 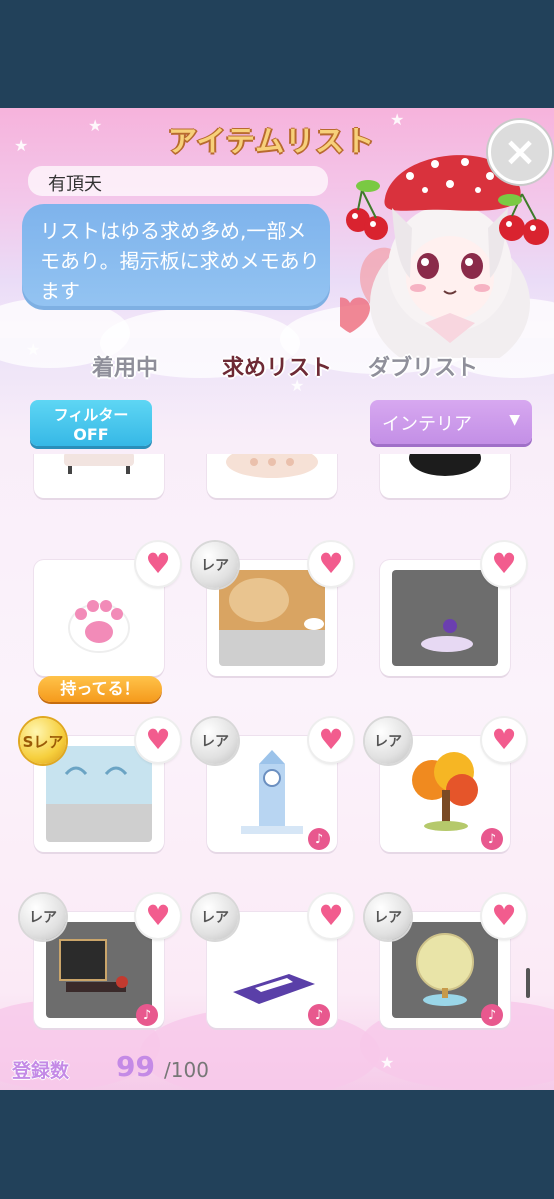 I want to click on paw-icon, so click(x=99, y=618).